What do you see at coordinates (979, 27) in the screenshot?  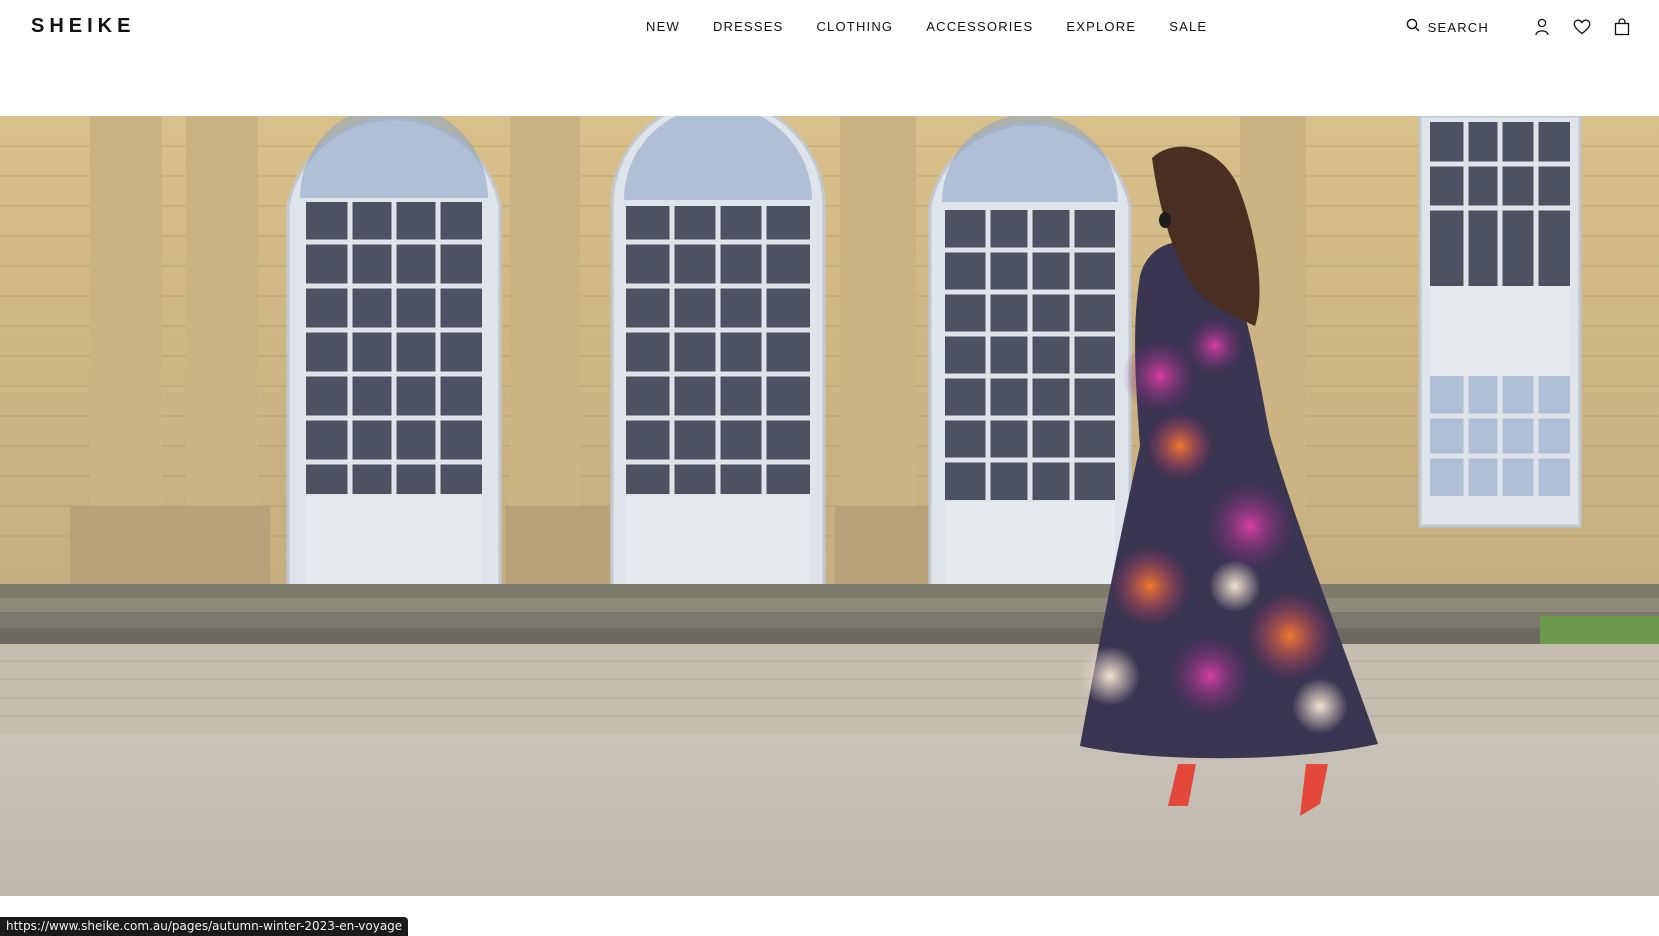 I see `nav-item-accessories: ACCESSORIES` at bounding box center [979, 27].